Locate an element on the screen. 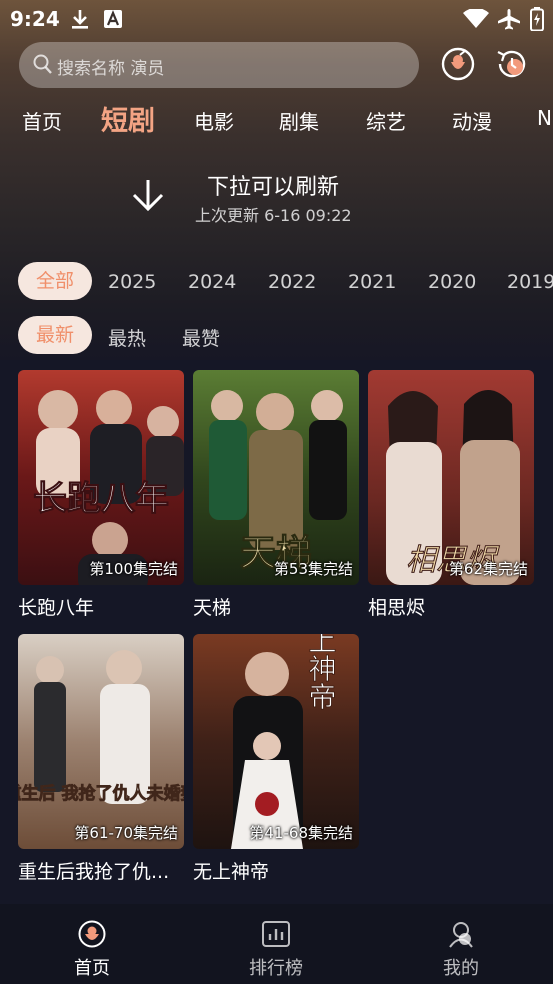 The width and height of the screenshot is (553, 984). tab-more: N is located at coordinates (544, 118).